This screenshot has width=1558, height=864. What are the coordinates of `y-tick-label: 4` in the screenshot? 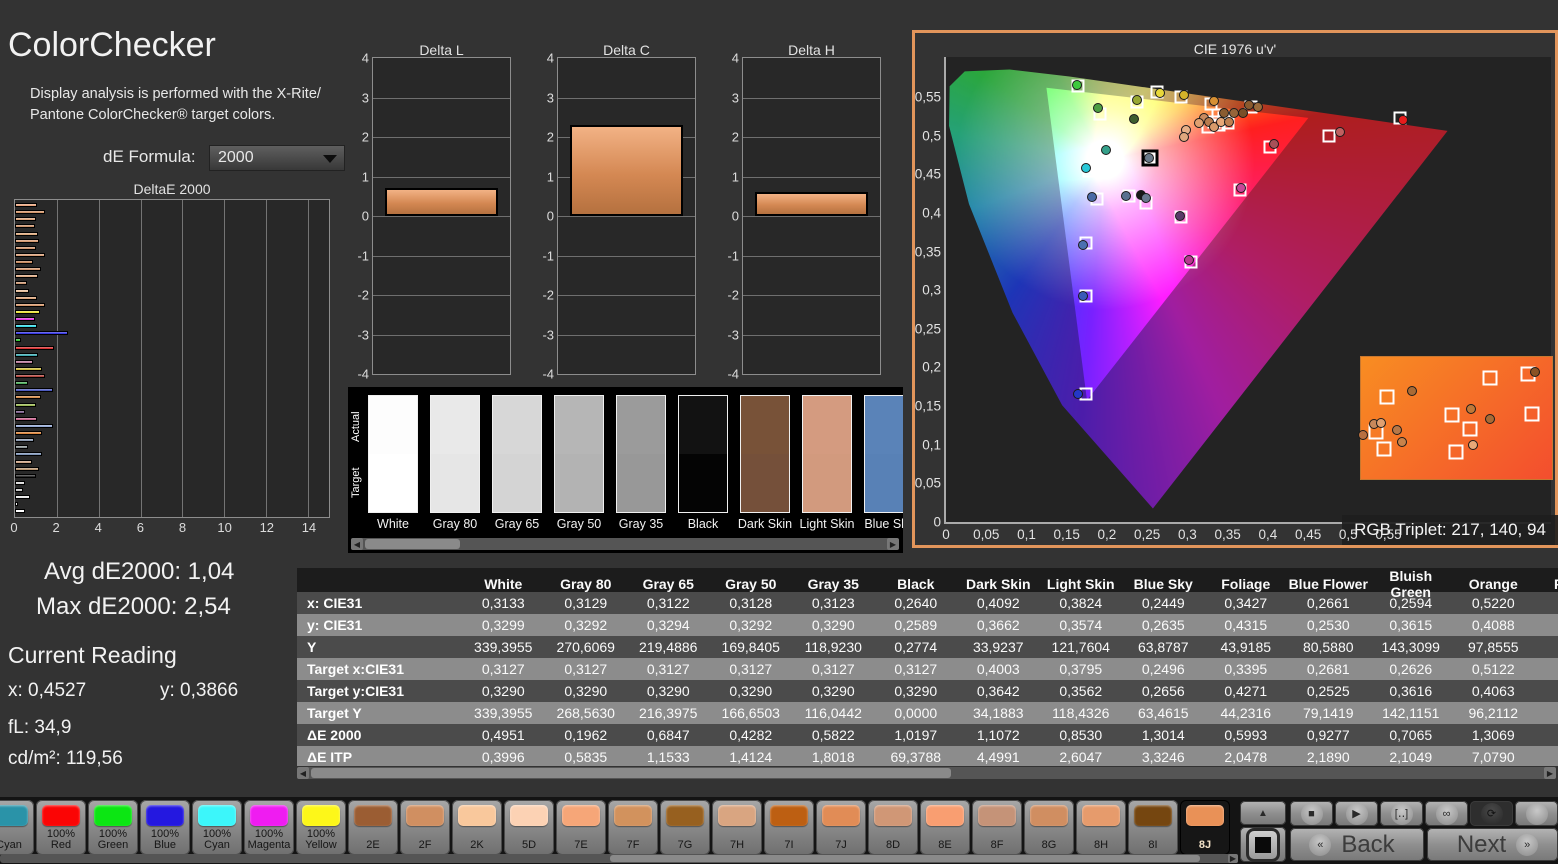 It's located at (735, 58).